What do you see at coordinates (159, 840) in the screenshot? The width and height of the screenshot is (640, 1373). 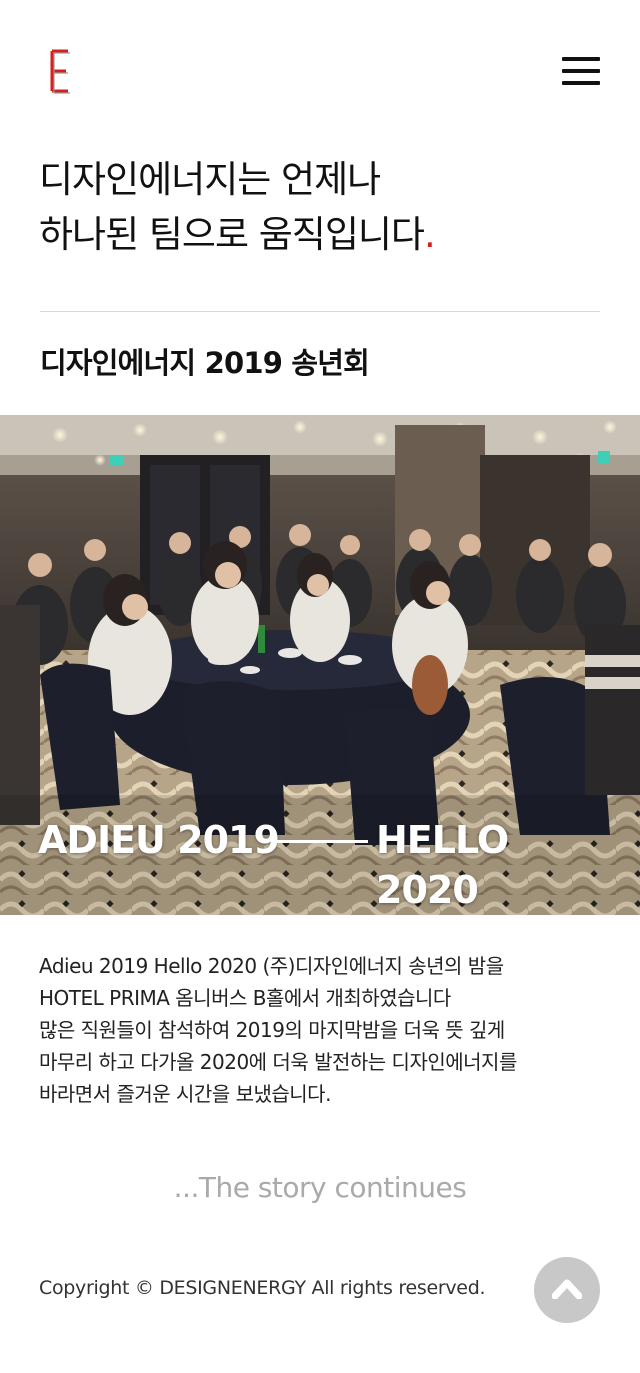 I see `caption-adieu: ADIEU 2019` at bounding box center [159, 840].